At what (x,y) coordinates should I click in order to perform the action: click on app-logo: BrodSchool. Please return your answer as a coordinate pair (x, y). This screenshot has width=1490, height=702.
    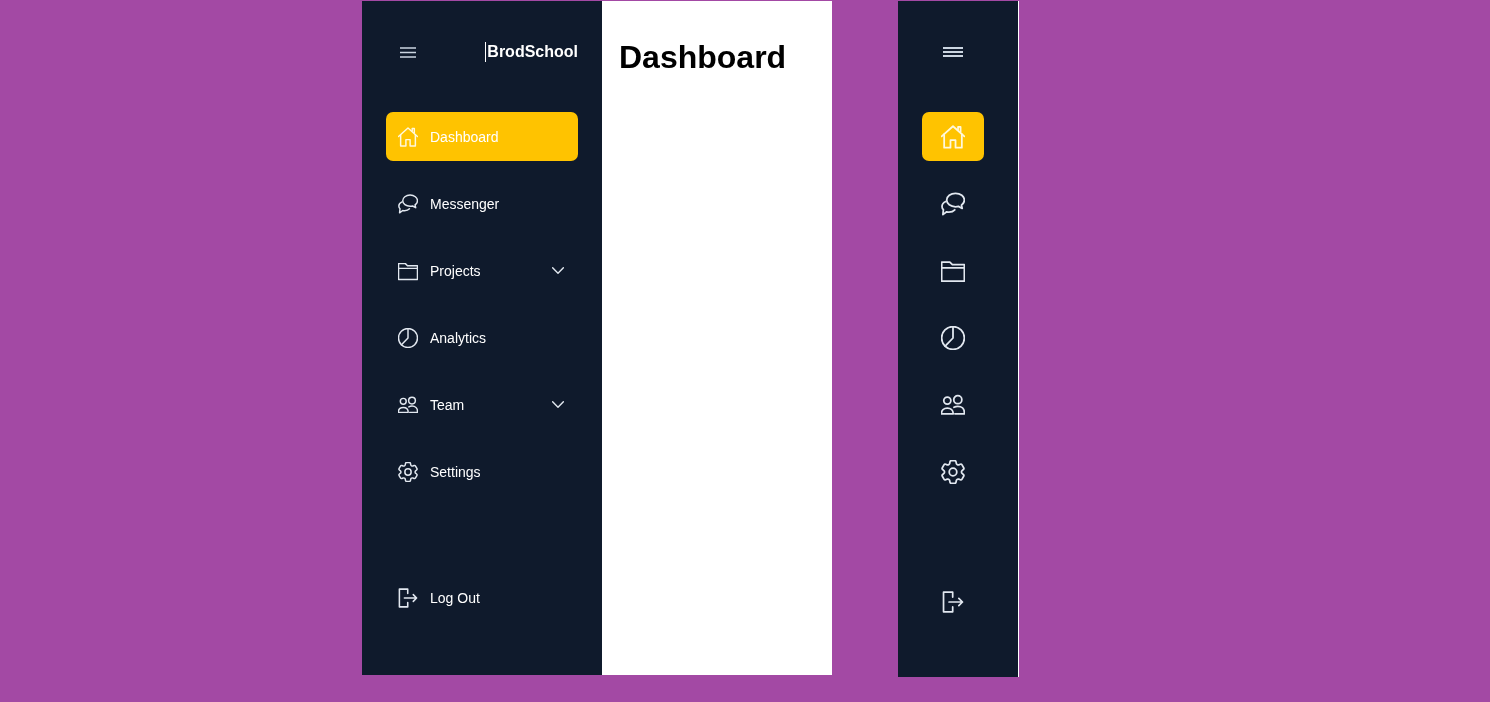
    Looking at the image, I should click on (532, 52).